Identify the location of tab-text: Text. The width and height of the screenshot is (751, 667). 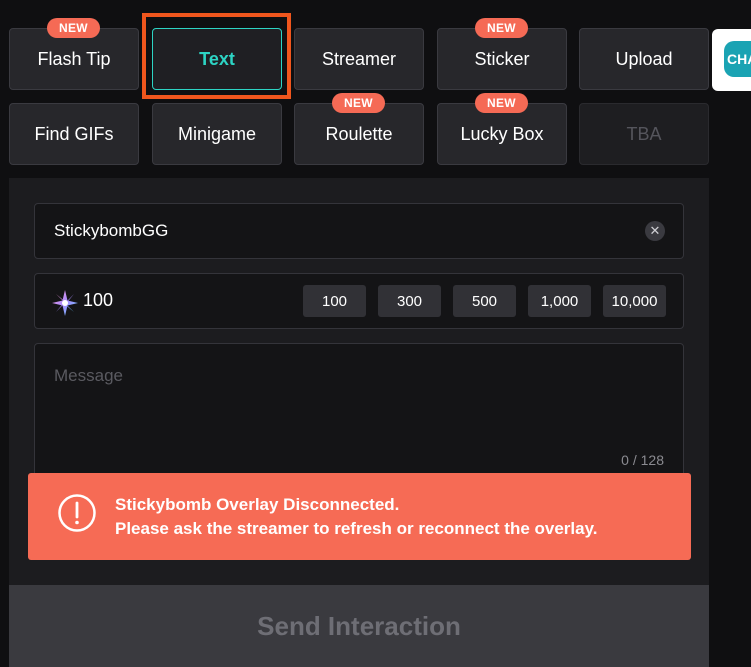
(217, 59).